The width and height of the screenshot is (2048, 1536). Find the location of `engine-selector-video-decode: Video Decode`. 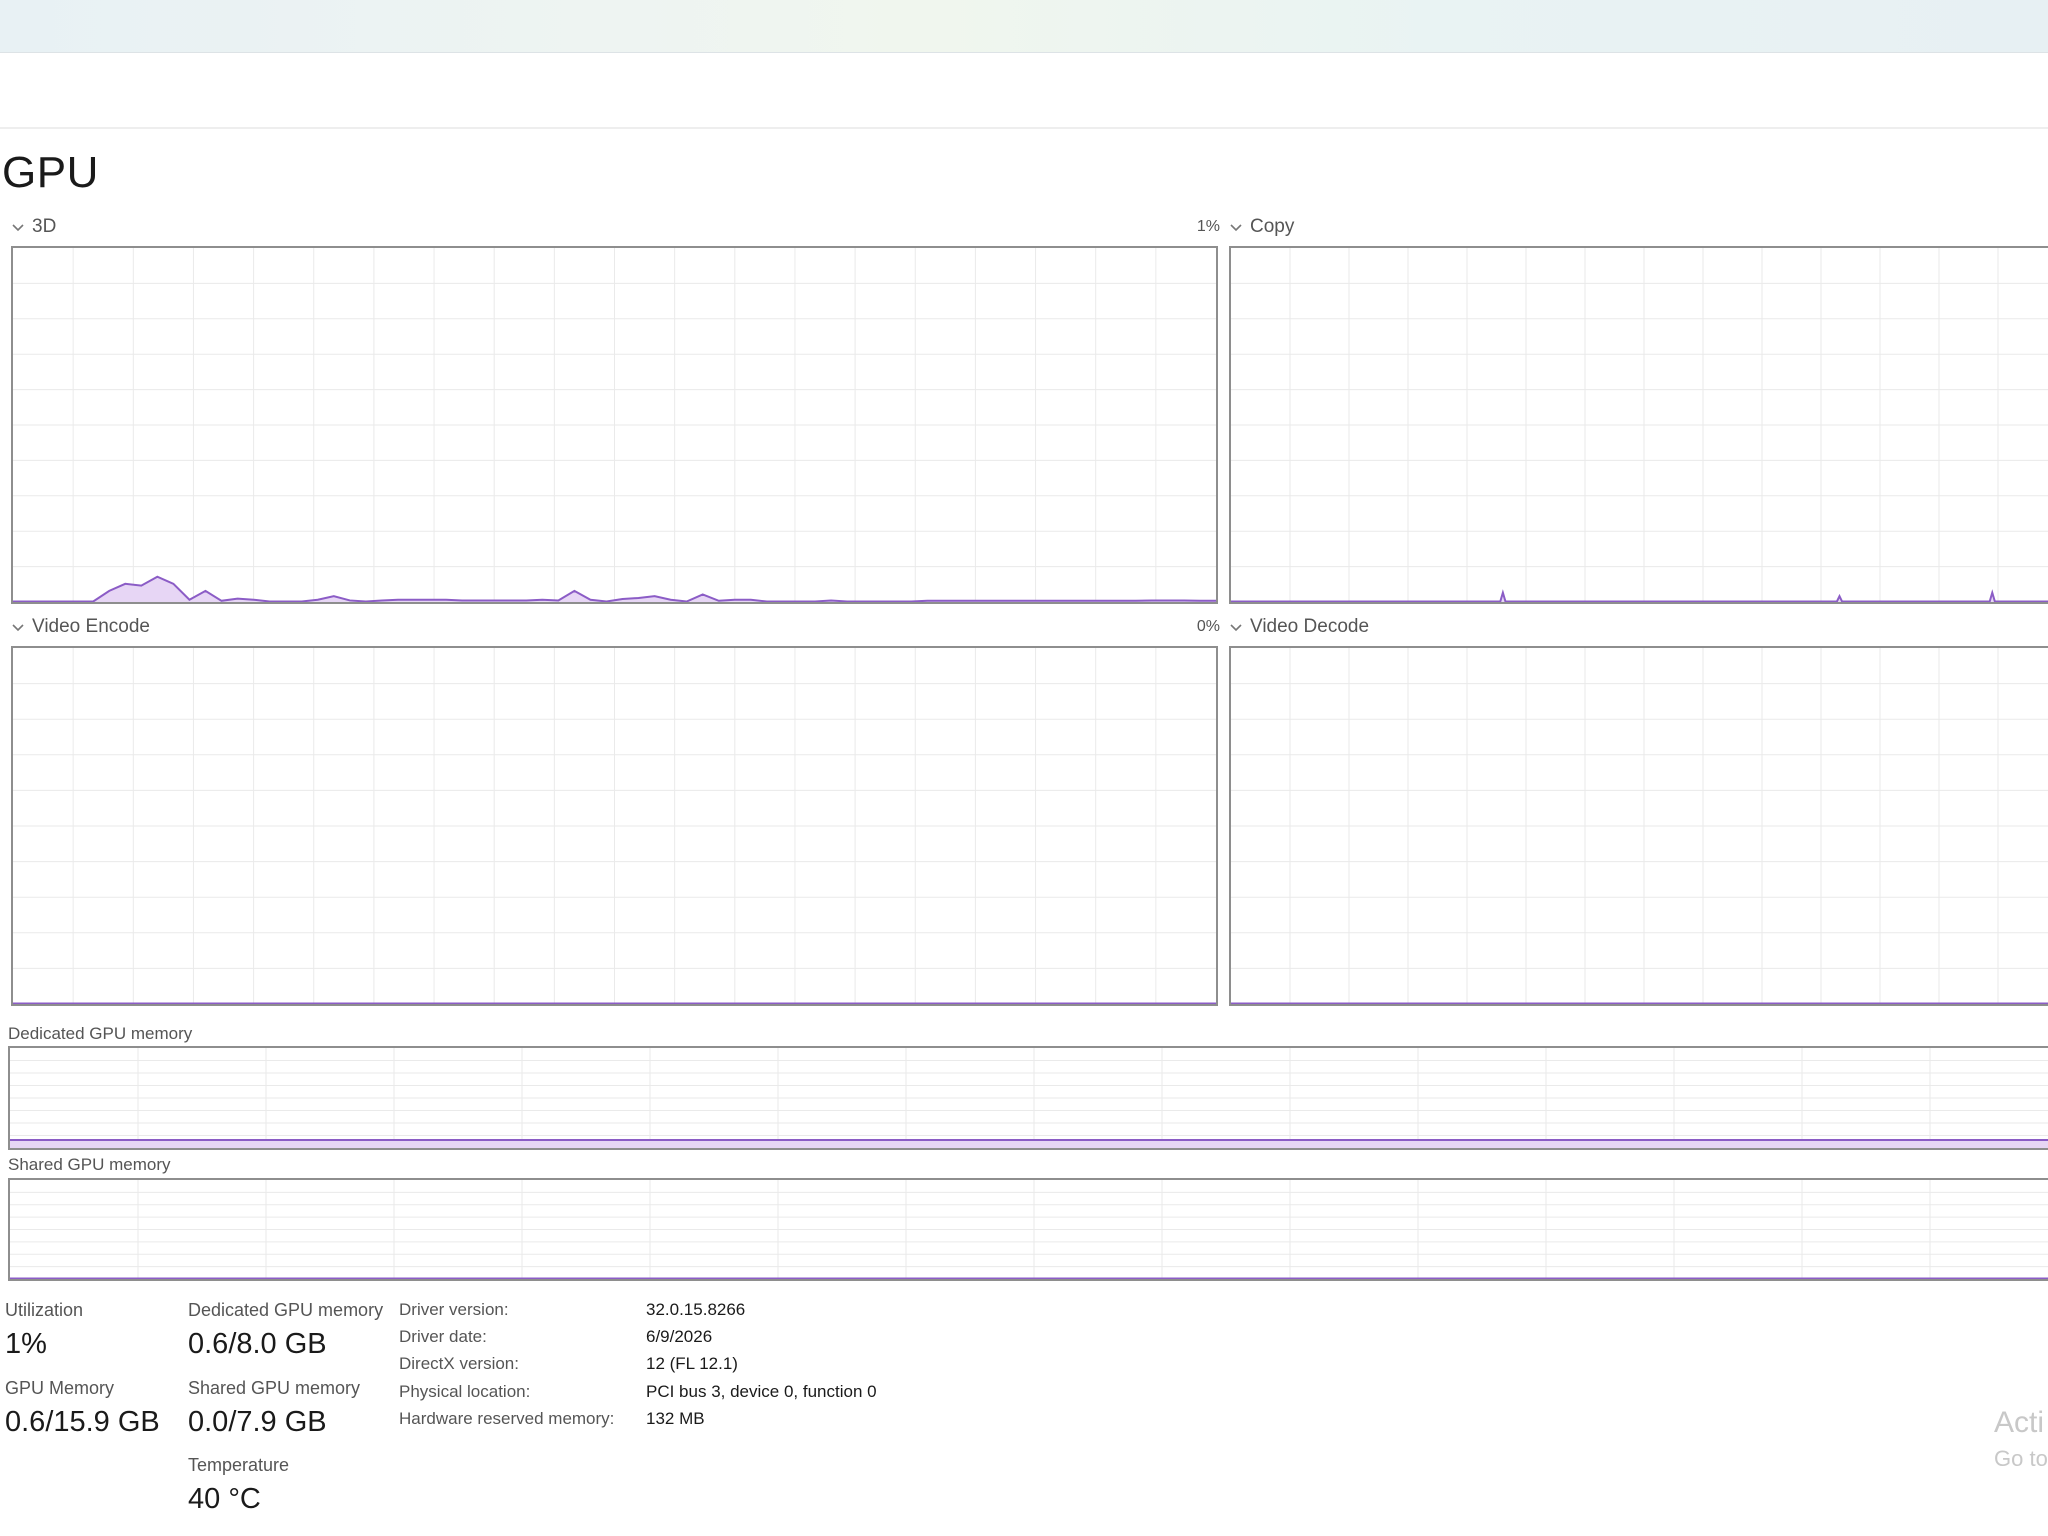

engine-selector-video-decode: Video Decode is located at coordinates (1298, 627).